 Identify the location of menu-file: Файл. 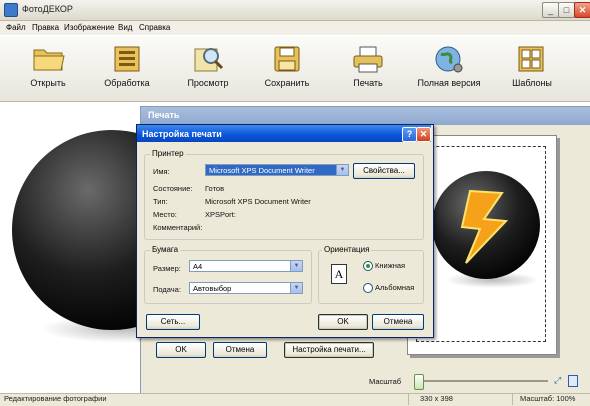
(16, 27).